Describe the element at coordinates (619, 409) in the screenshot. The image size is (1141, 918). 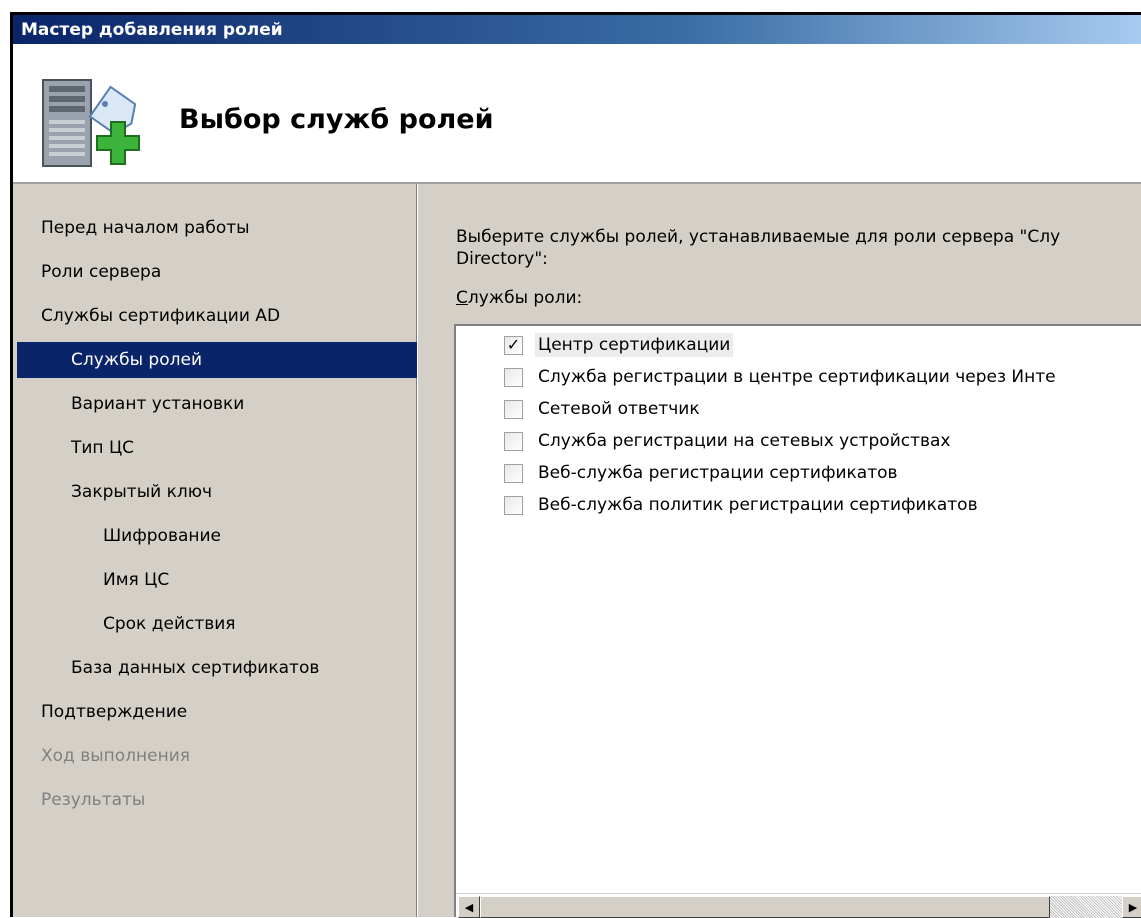
I see `service-label: Сетевой ответчик` at that location.